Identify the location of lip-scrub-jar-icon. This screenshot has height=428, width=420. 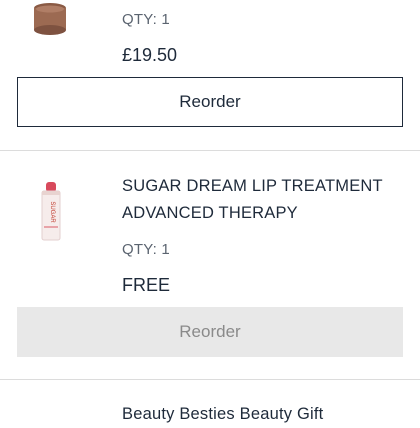
(50, 18).